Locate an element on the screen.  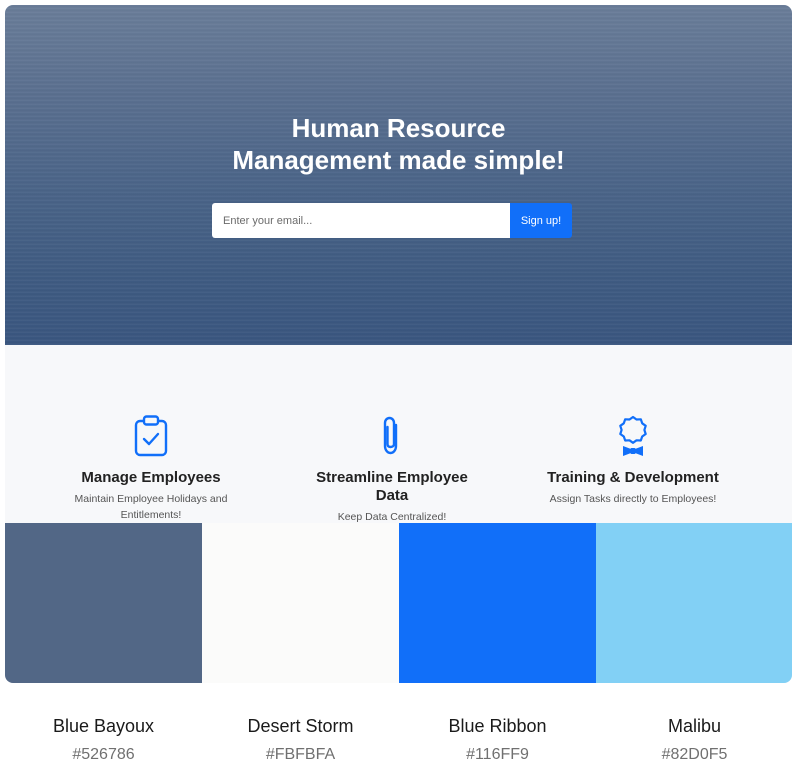
swatch-blue-bayoux is located at coordinates (103, 603).